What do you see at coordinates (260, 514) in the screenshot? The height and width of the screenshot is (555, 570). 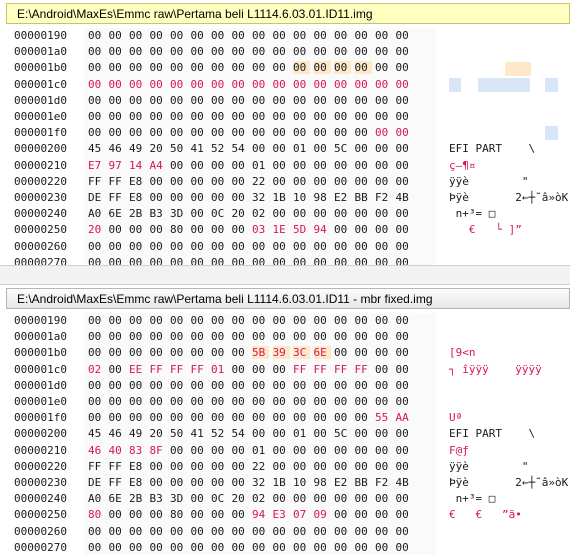 I see `hex-byte: 94` at bounding box center [260, 514].